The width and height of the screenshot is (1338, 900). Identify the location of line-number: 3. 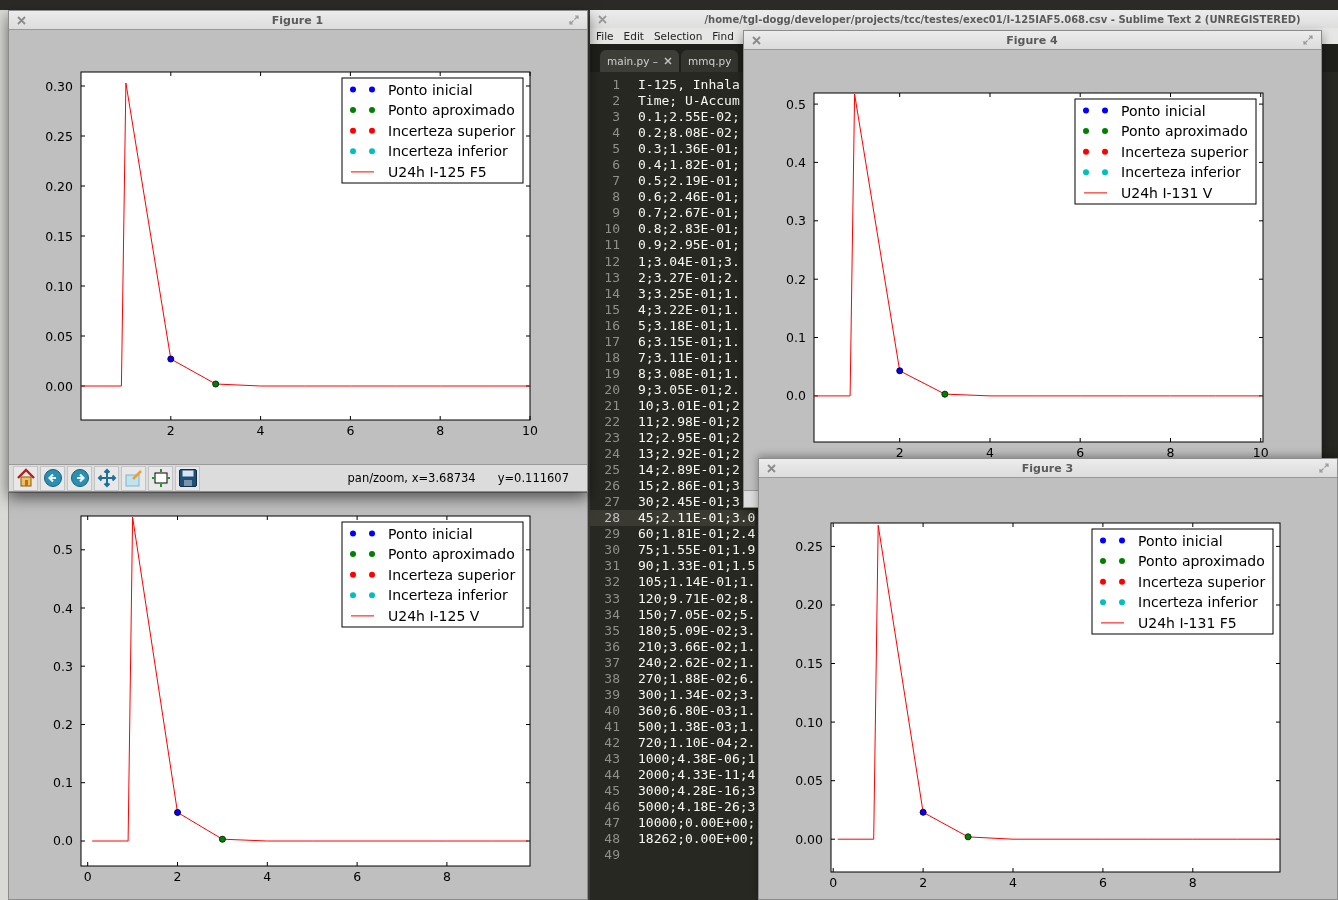
(616, 117).